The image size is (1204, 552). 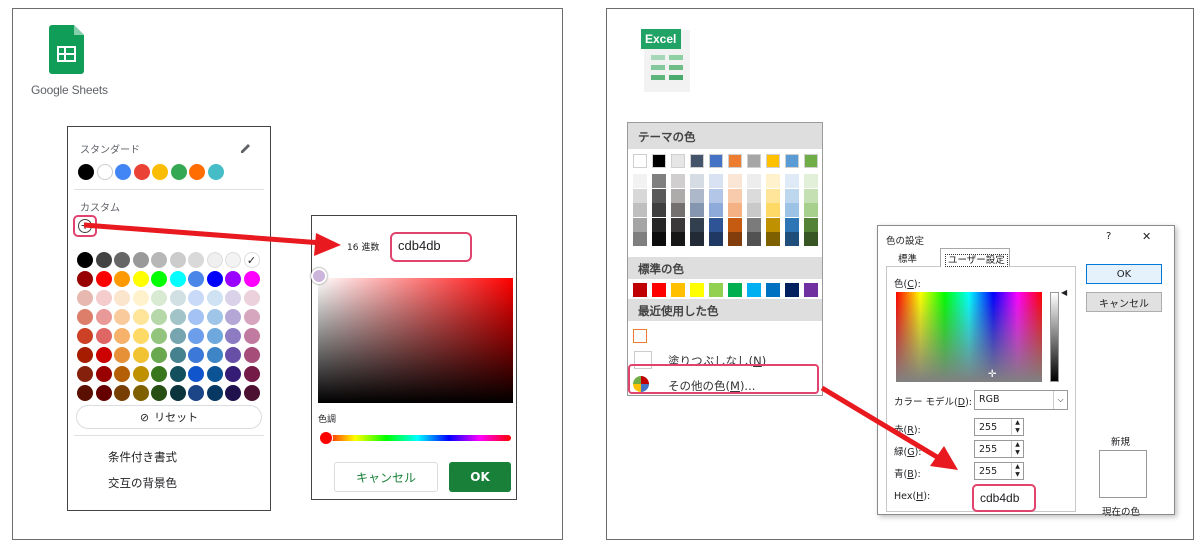 What do you see at coordinates (882, 424) in the screenshot?
I see `arrow-more-to-dialog` at bounding box center [882, 424].